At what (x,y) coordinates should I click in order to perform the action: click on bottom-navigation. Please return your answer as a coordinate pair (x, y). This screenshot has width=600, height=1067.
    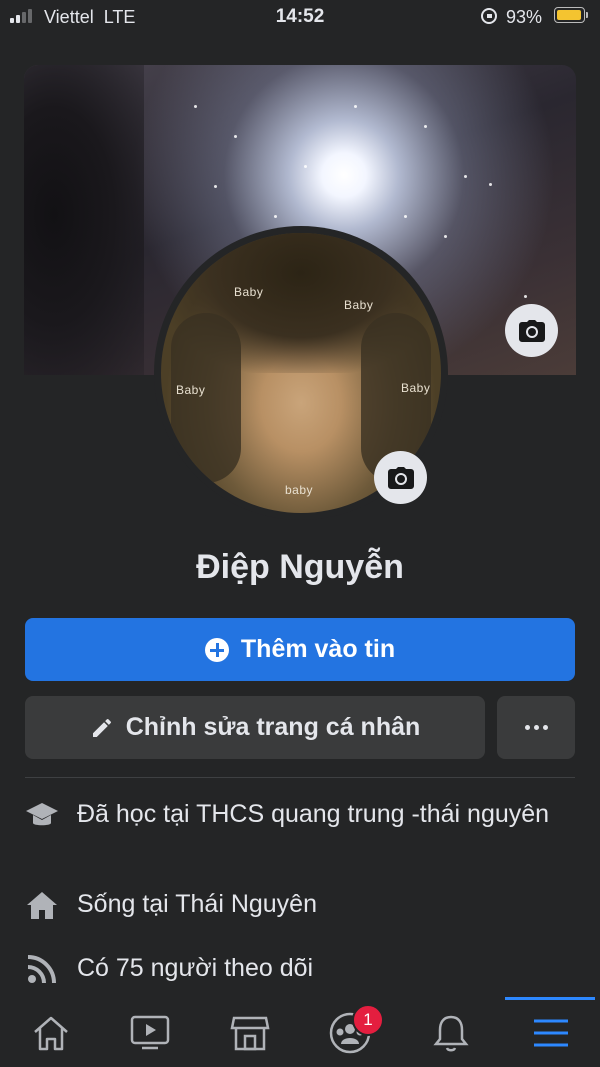
    Looking at the image, I should click on (300, 1032).